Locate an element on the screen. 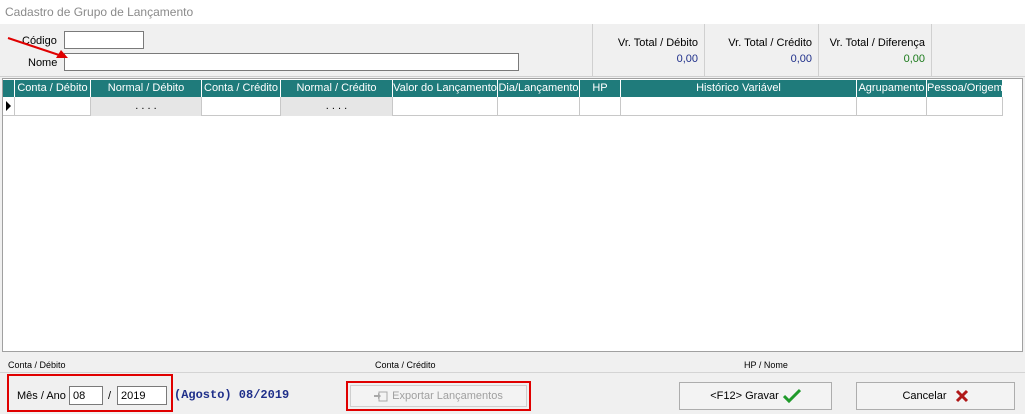 The image size is (1025, 414). total-diferenca-box: Vr. Total / Diferença 0,00 is located at coordinates (875, 50).